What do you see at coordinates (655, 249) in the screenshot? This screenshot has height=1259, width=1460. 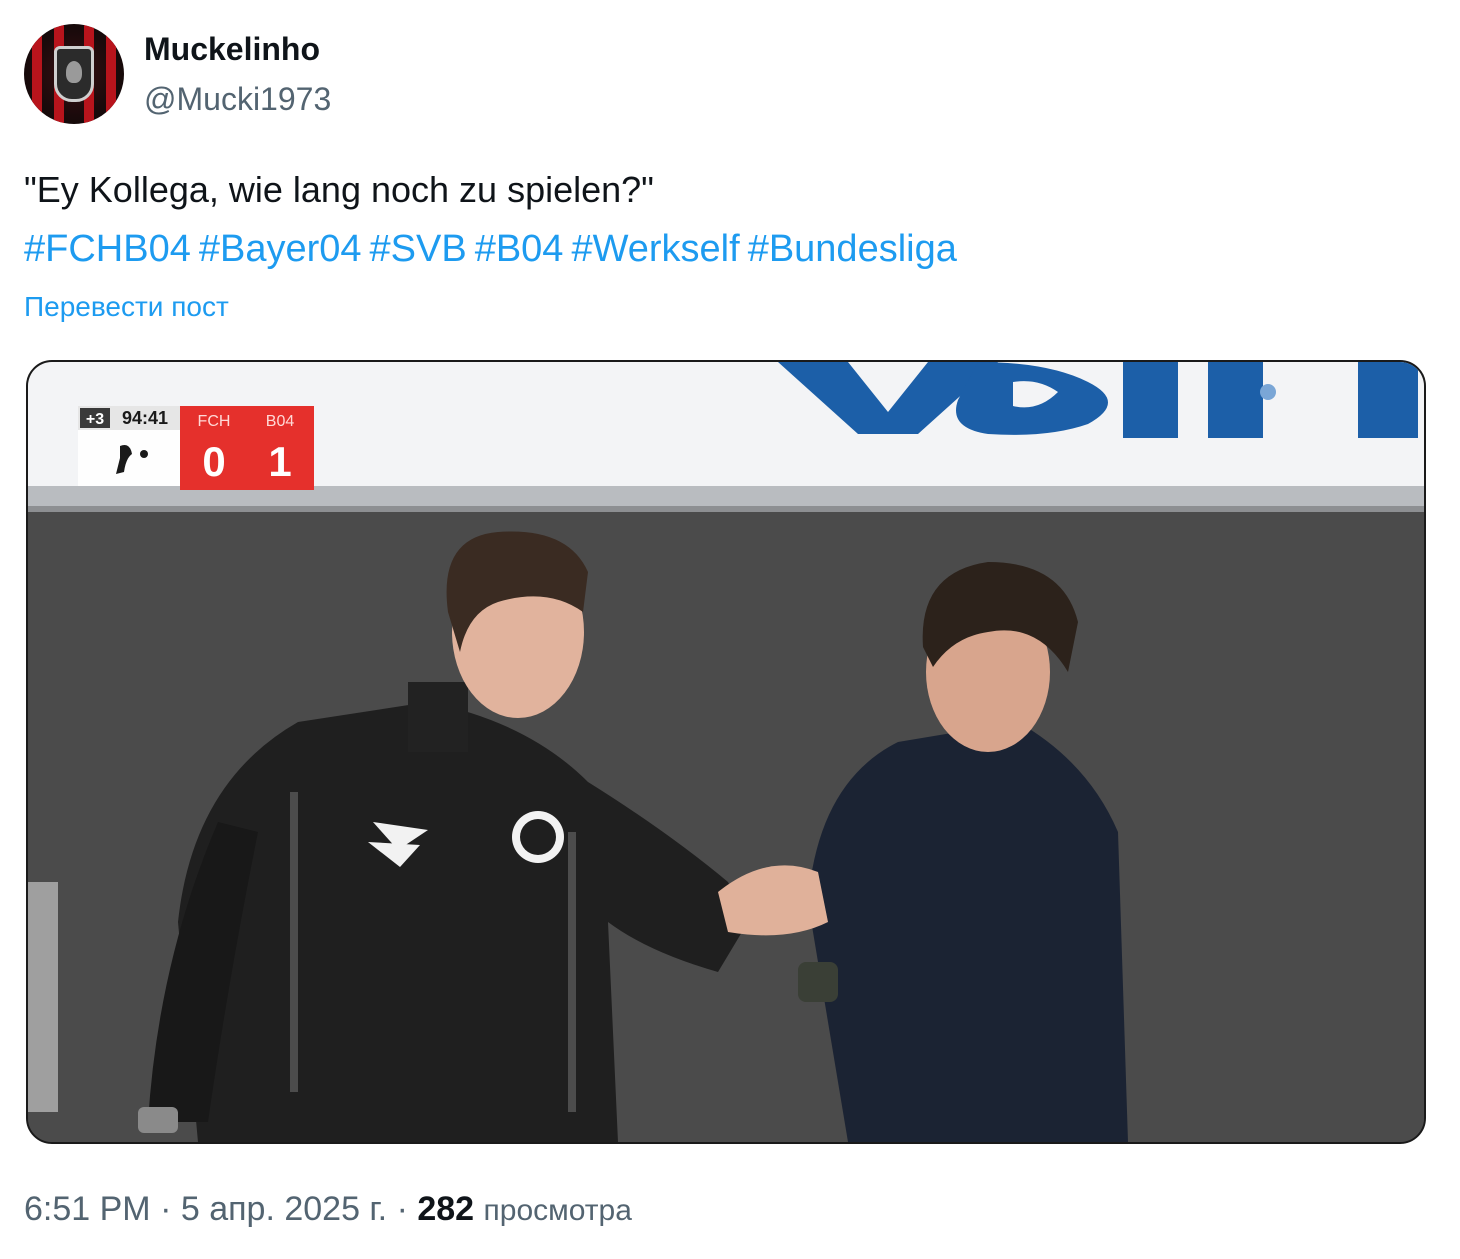 I see `hashtag-link: #Werkself` at bounding box center [655, 249].